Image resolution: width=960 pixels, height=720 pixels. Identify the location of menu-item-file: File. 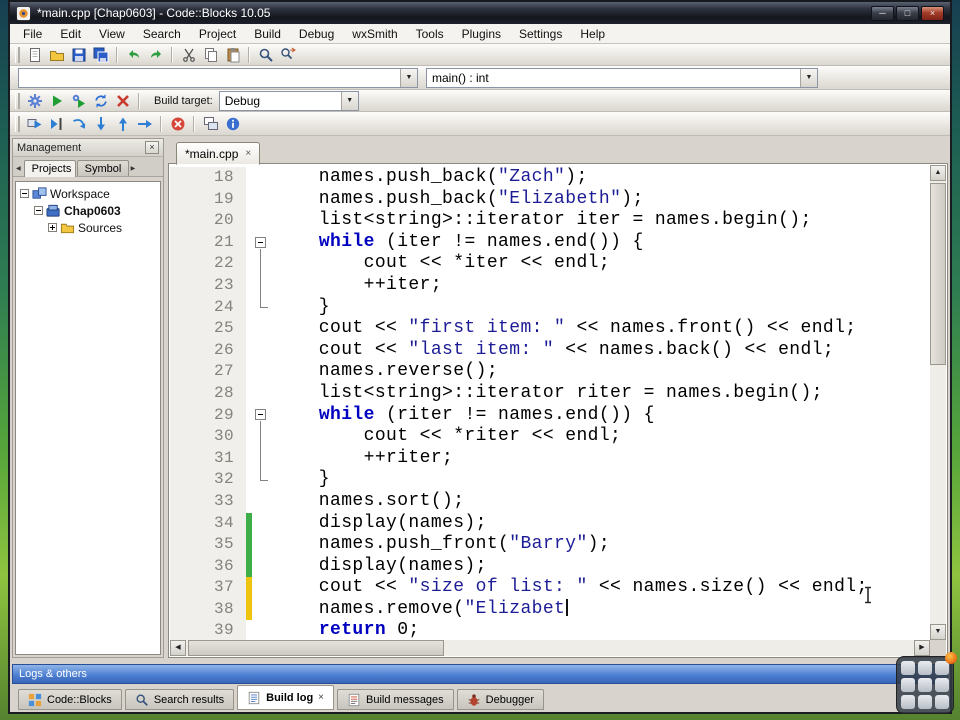
(32, 34).